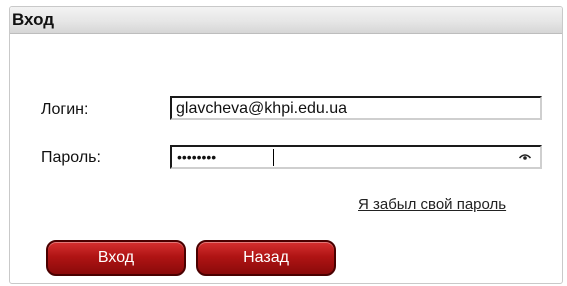 This screenshot has height=286, width=567. Describe the element at coordinates (525, 157) in the screenshot. I see `eye-icon` at that location.